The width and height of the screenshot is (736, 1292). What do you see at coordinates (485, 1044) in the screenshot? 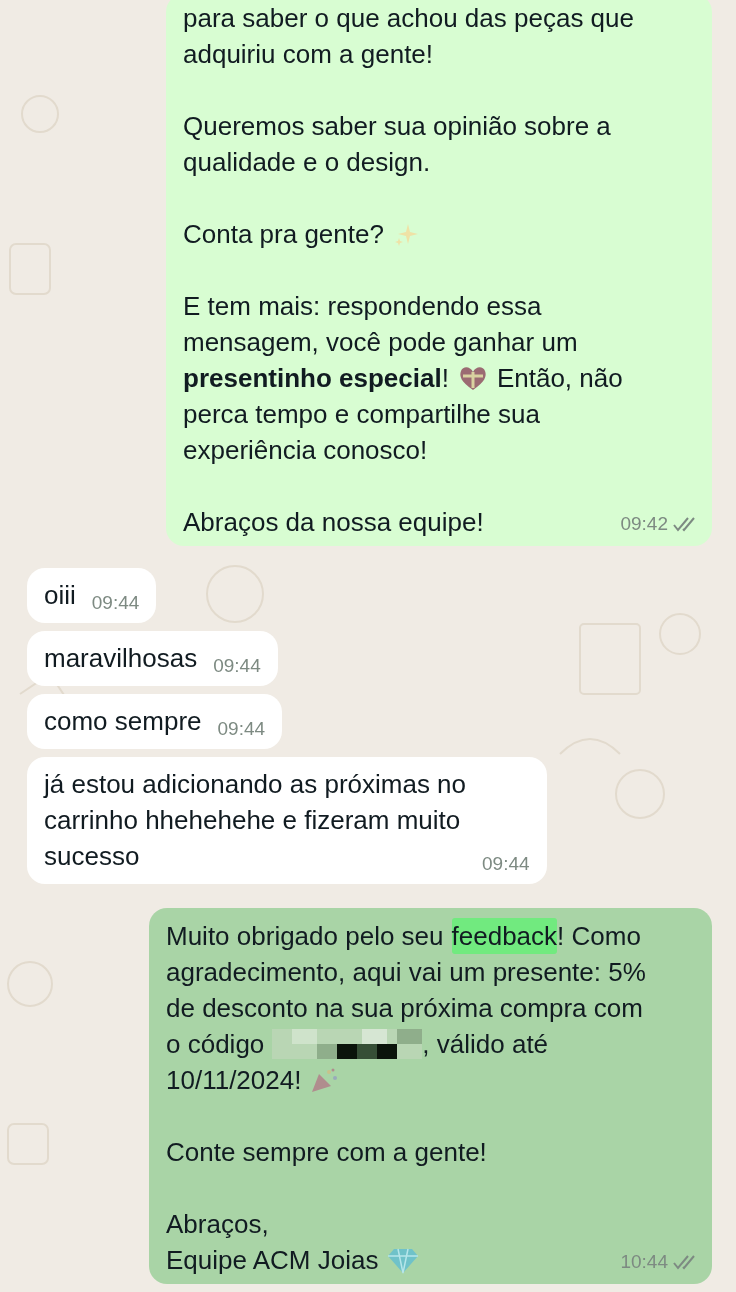
I see `message-text: , válido até` at bounding box center [485, 1044].